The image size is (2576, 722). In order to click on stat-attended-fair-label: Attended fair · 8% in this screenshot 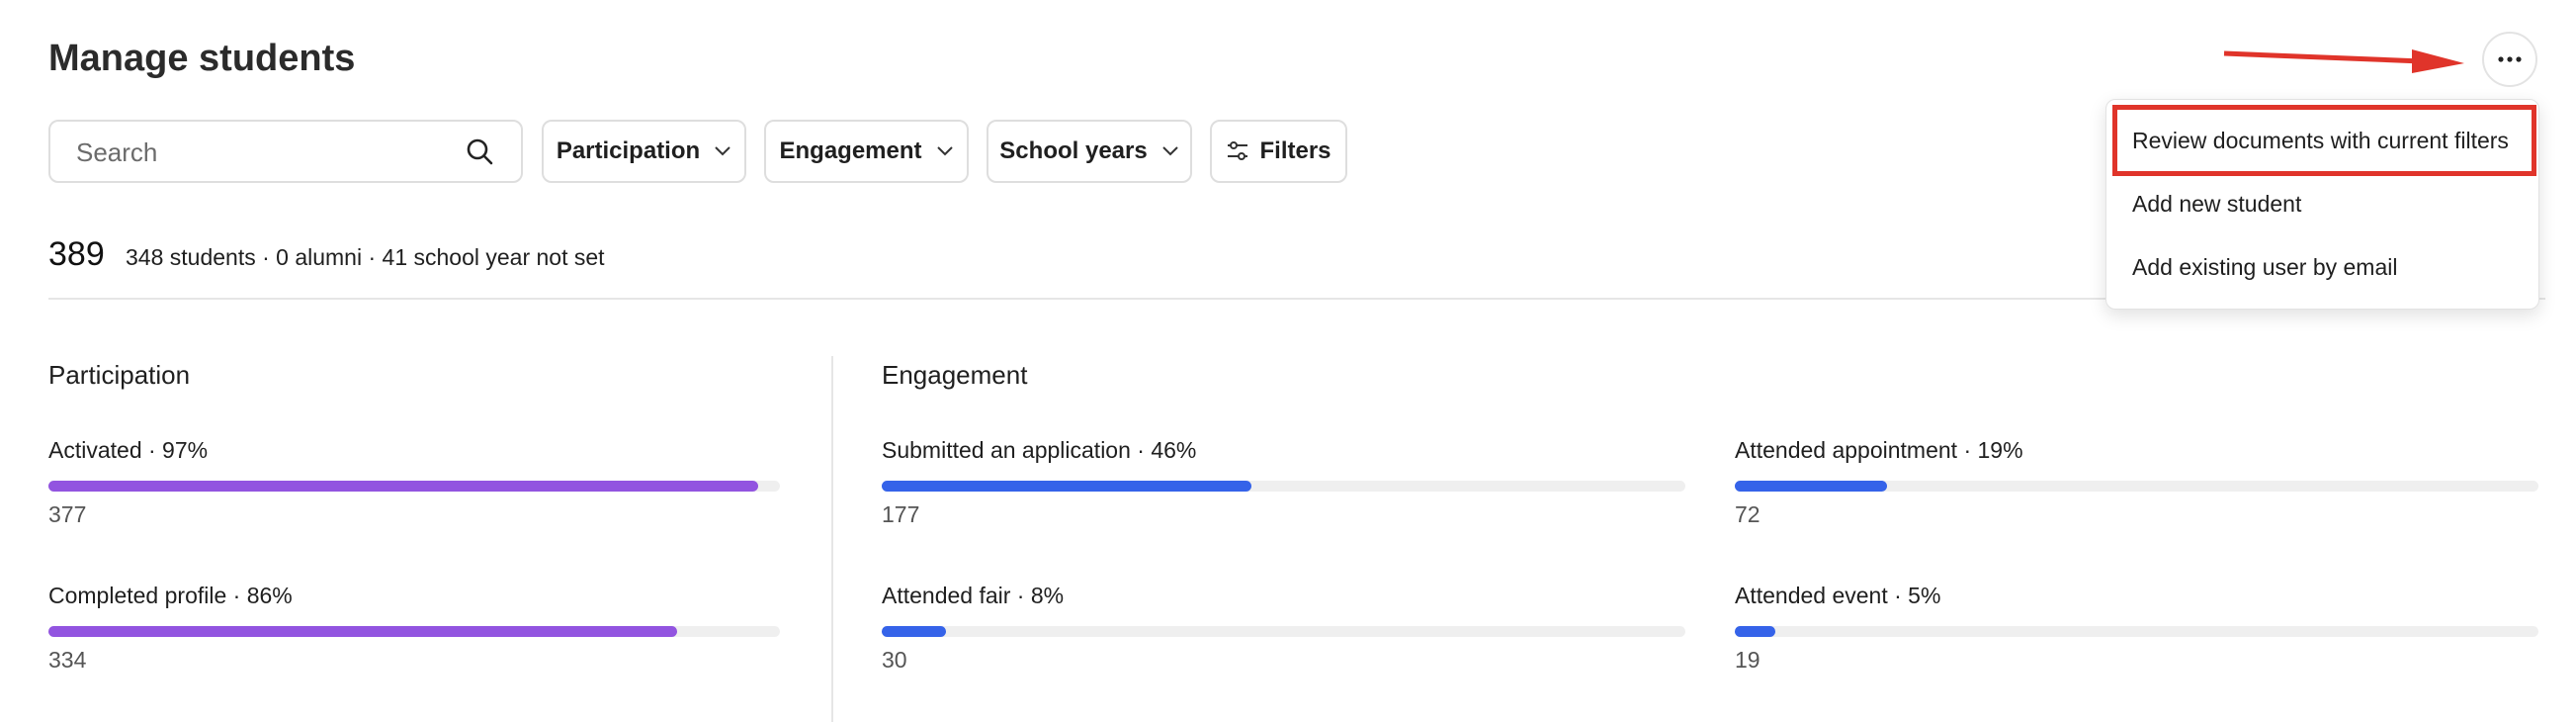, I will do `click(973, 595)`.